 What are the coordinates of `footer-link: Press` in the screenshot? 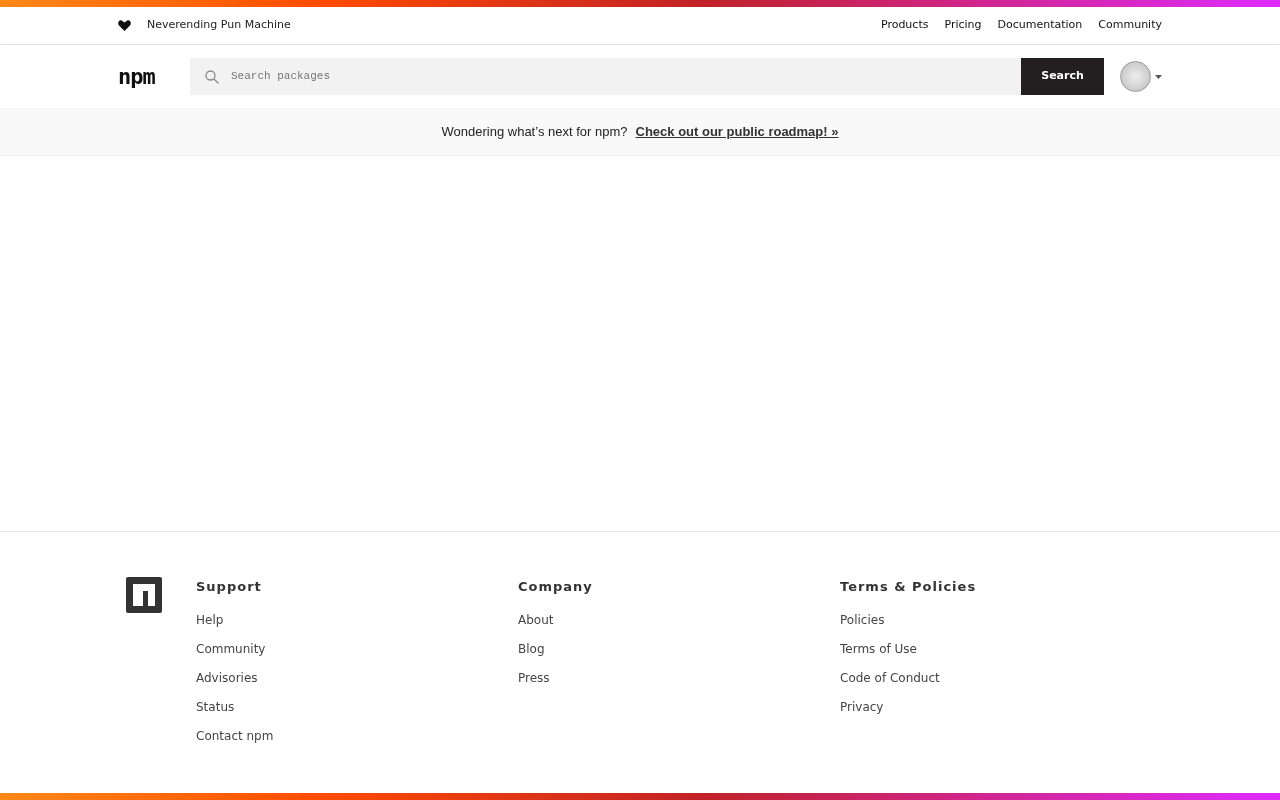 It's located at (679, 677).